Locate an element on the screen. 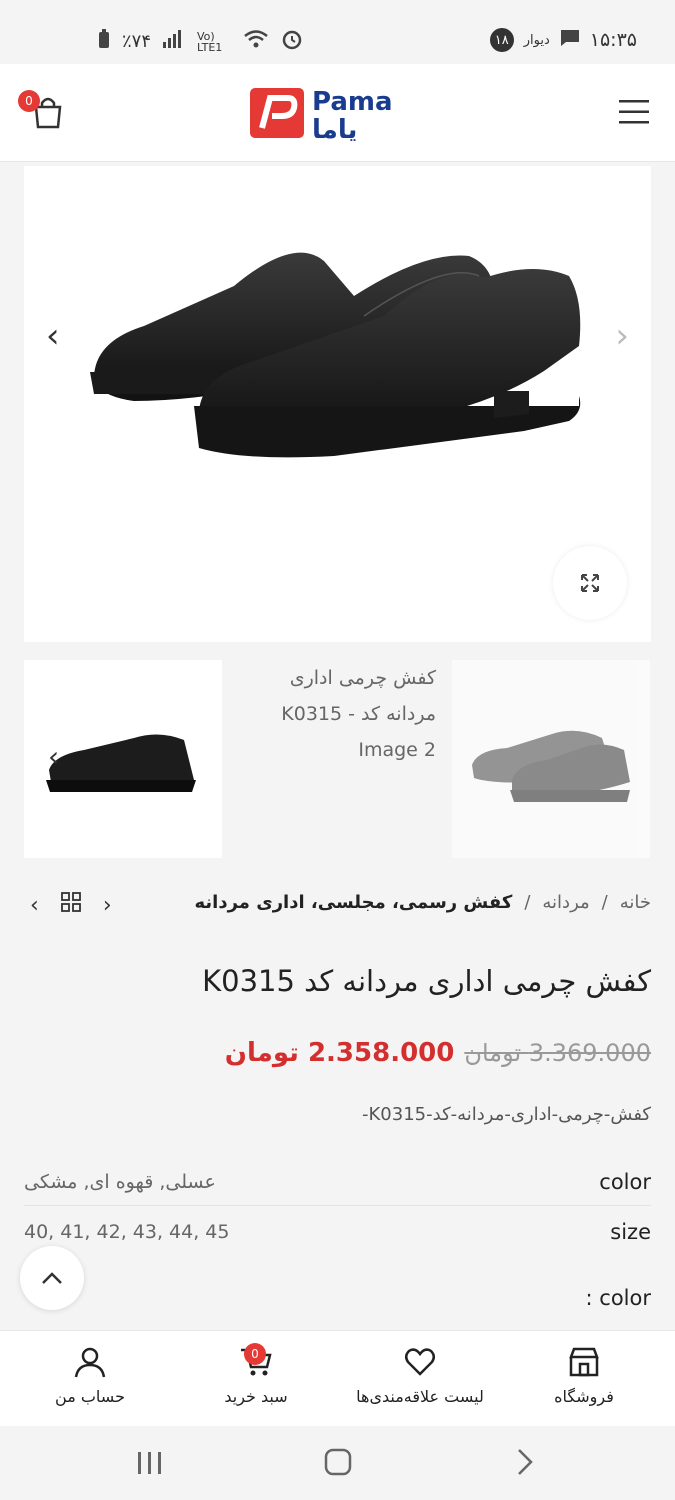 The height and width of the screenshot is (1500, 675). notification-app-label: دیوار is located at coordinates (536, 40).